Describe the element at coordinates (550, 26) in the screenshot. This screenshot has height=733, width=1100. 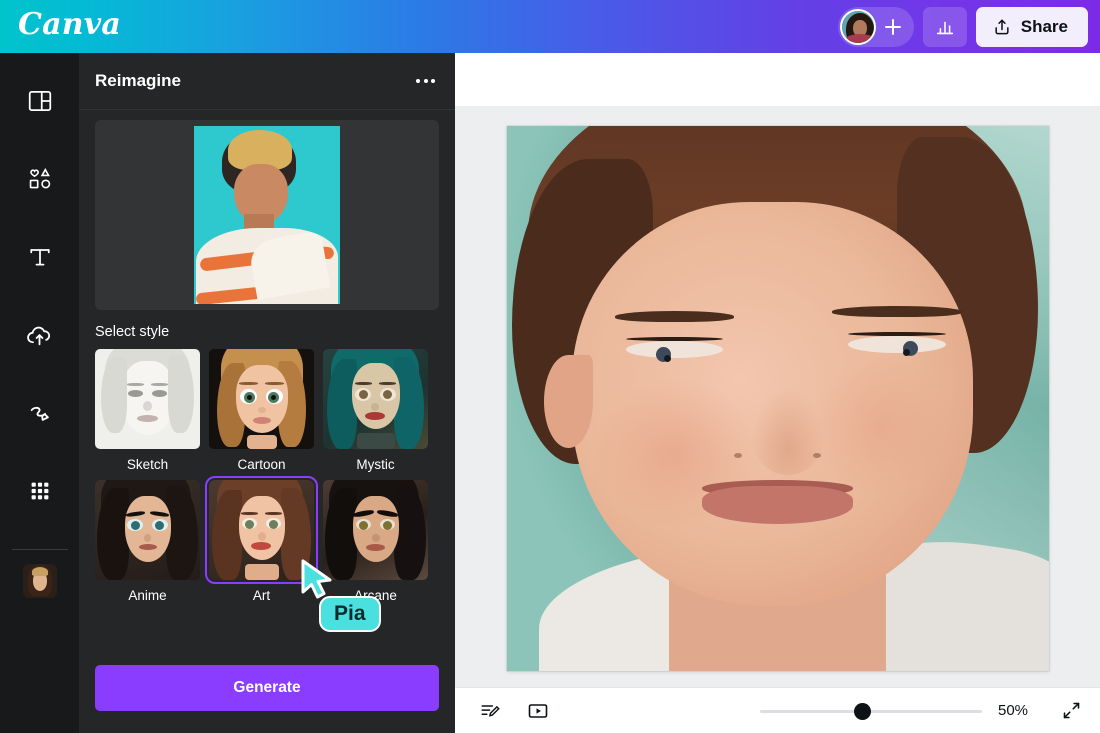
I see `app-header: Canva Share` at that location.